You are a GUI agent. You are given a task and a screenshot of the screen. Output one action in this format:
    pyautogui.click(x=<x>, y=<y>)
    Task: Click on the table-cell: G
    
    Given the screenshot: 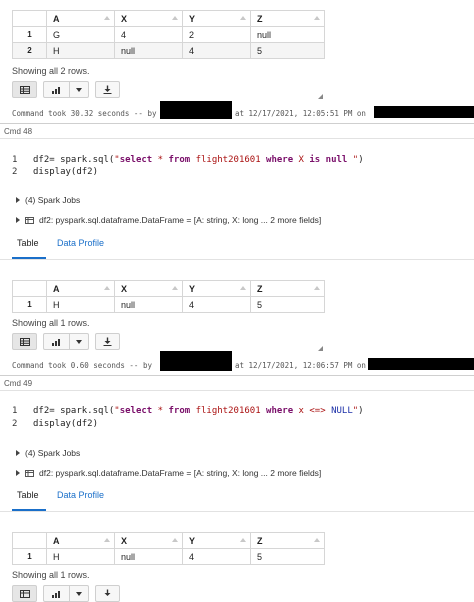 What is the action you would take?
    pyautogui.click(x=80, y=34)
    